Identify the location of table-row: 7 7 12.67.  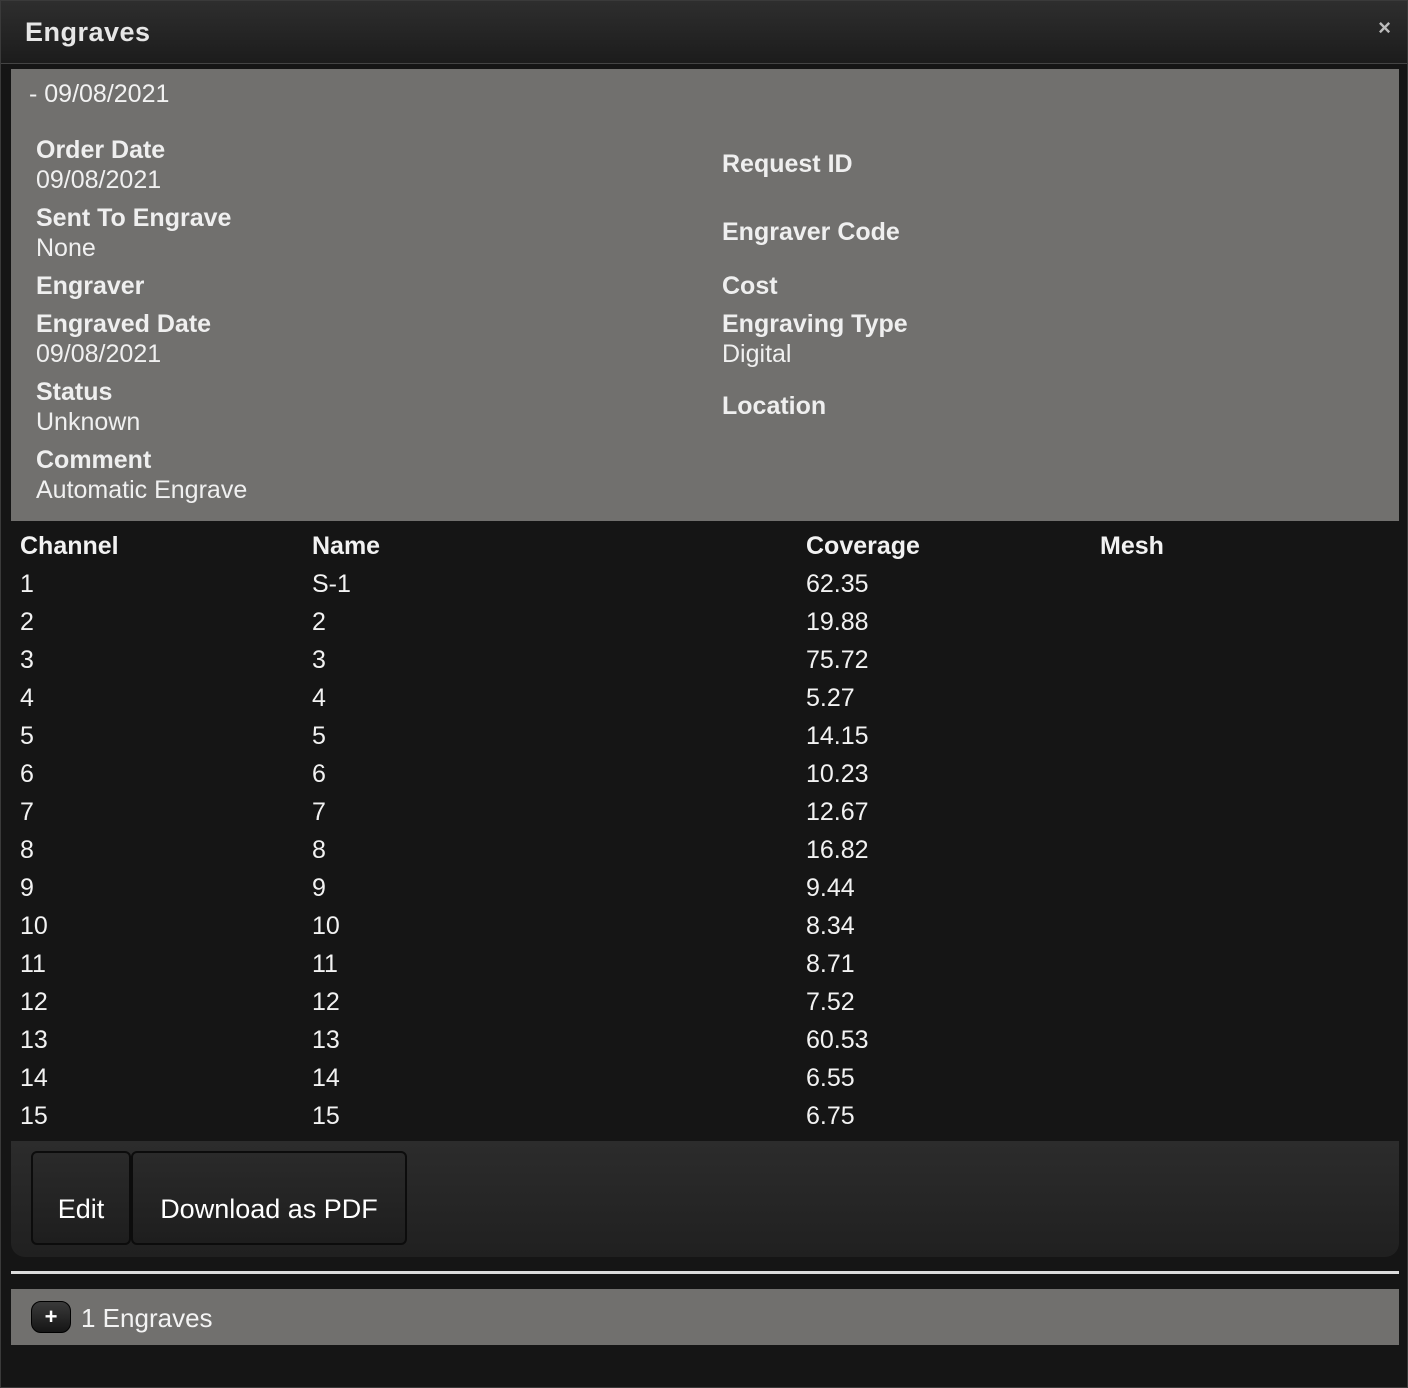
(705, 812).